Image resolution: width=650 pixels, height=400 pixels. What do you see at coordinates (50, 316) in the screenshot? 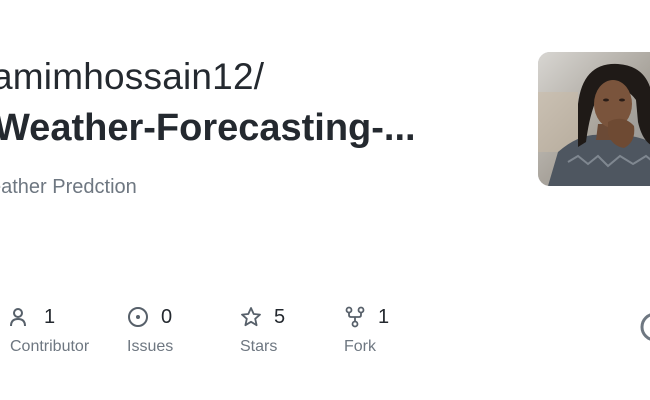
I see `contributor-count: 1` at bounding box center [50, 316].